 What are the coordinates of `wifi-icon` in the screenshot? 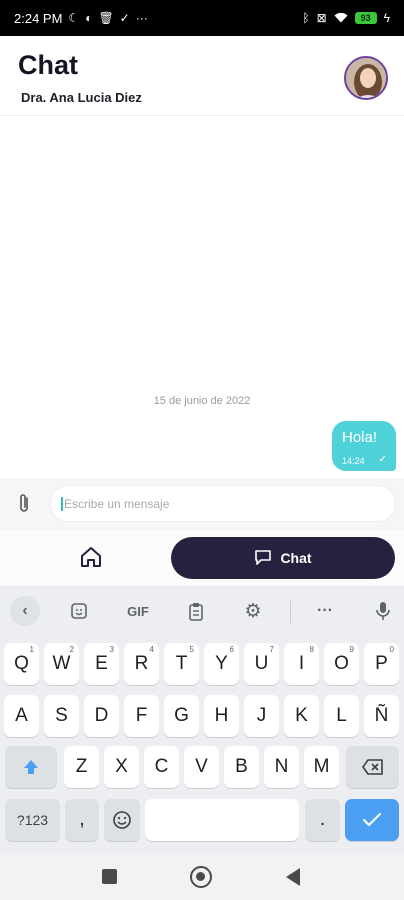 It's located at (341, 18).